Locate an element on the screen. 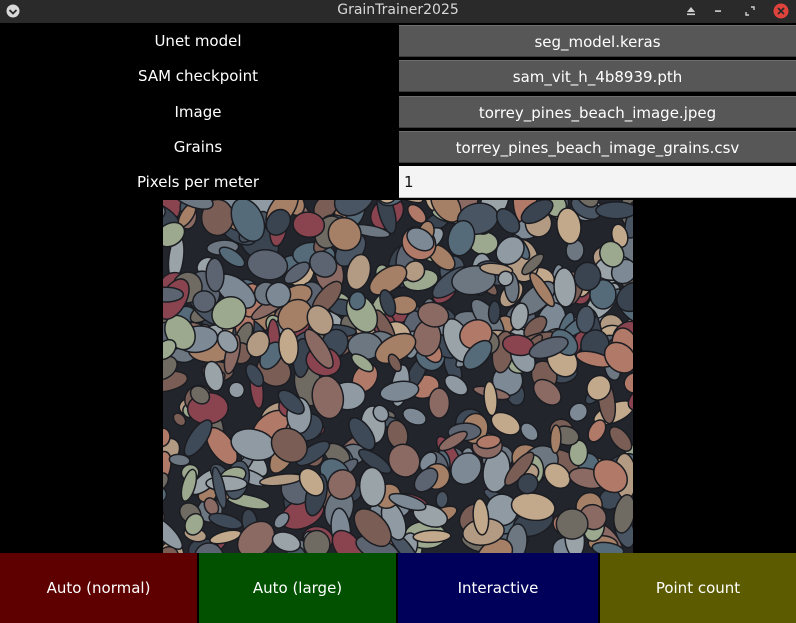  keep-above-icon is located at coordinates (691, 11).